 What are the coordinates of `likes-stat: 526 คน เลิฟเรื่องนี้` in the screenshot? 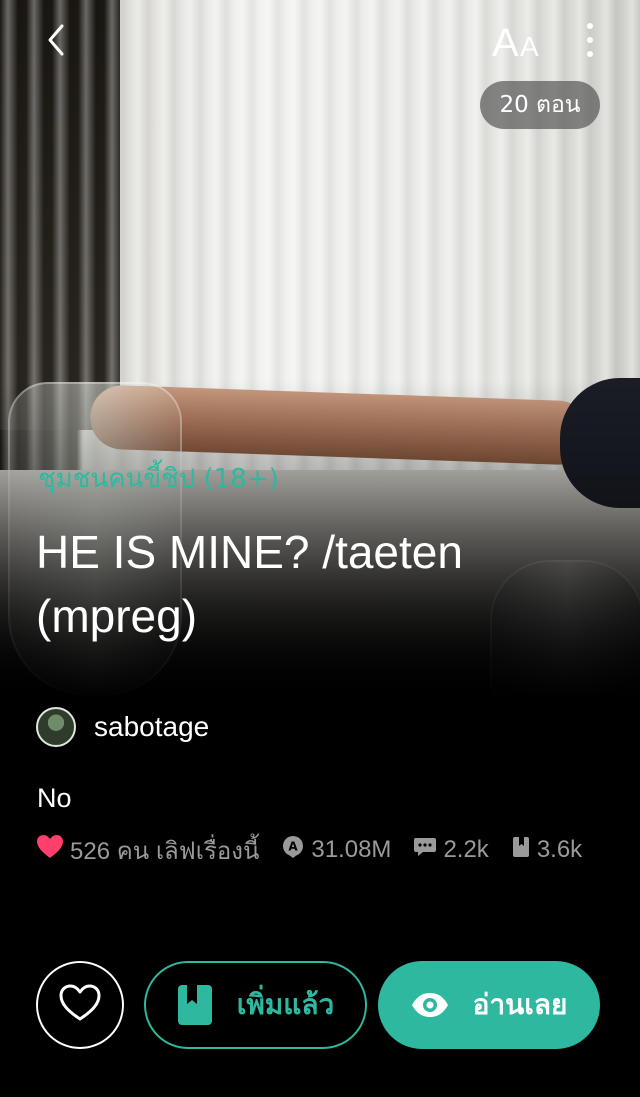 It's located at (147, 850).